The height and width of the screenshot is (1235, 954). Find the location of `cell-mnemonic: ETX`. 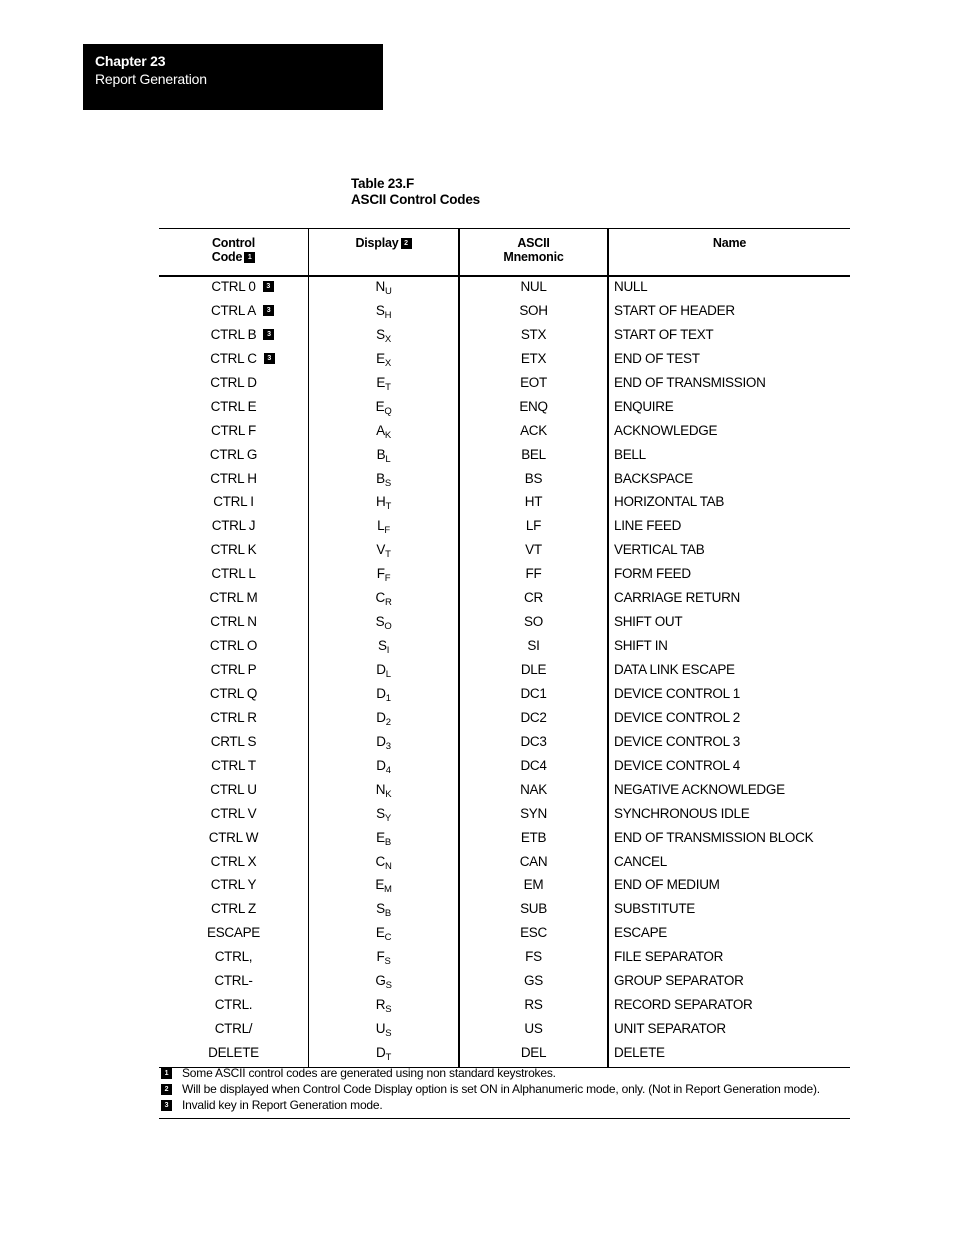

cell-mnemonic: ETX is located at coordinates (532, 360).